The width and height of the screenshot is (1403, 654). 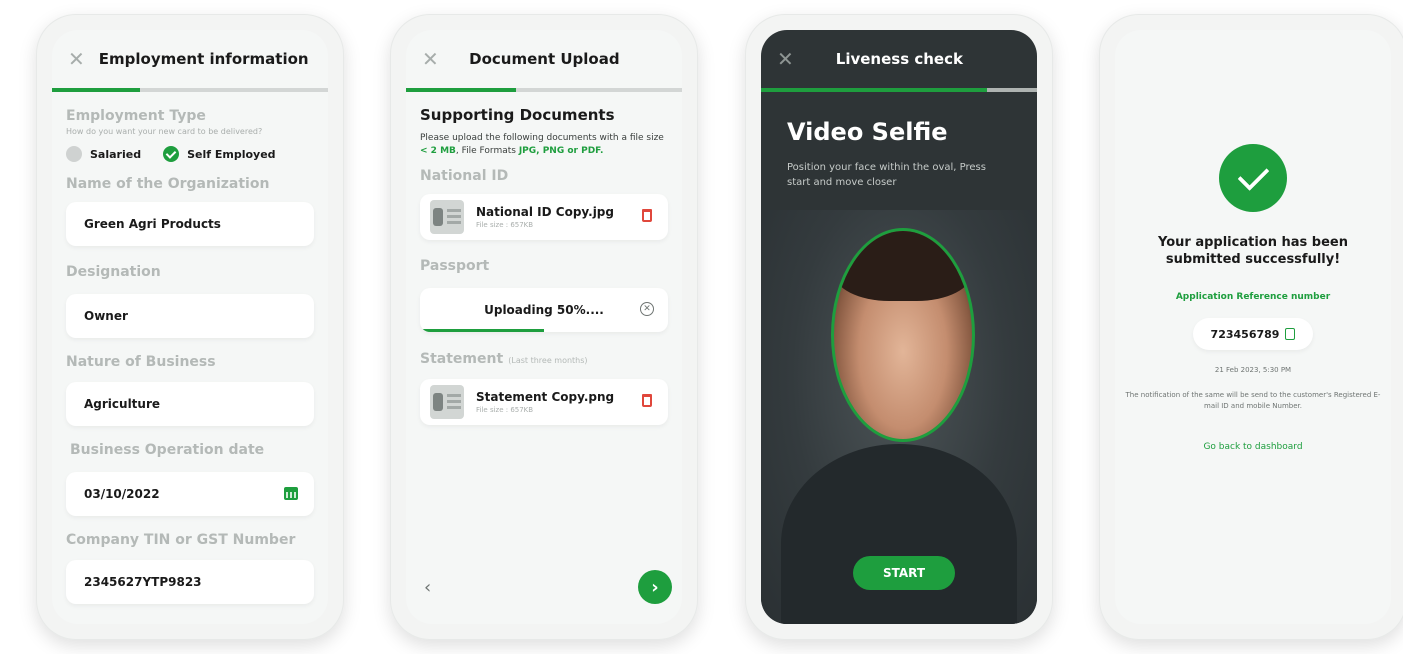 I want to click on instructions-text-2: , File Formats, so click(x=487, y=151).